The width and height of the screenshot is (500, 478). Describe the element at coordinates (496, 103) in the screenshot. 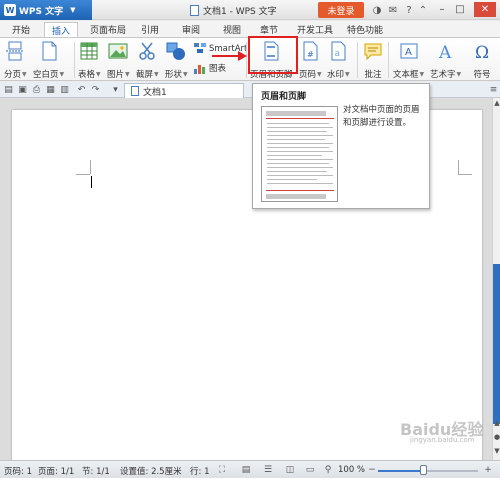

I see `scroll-up-icon: ▲` at that location.